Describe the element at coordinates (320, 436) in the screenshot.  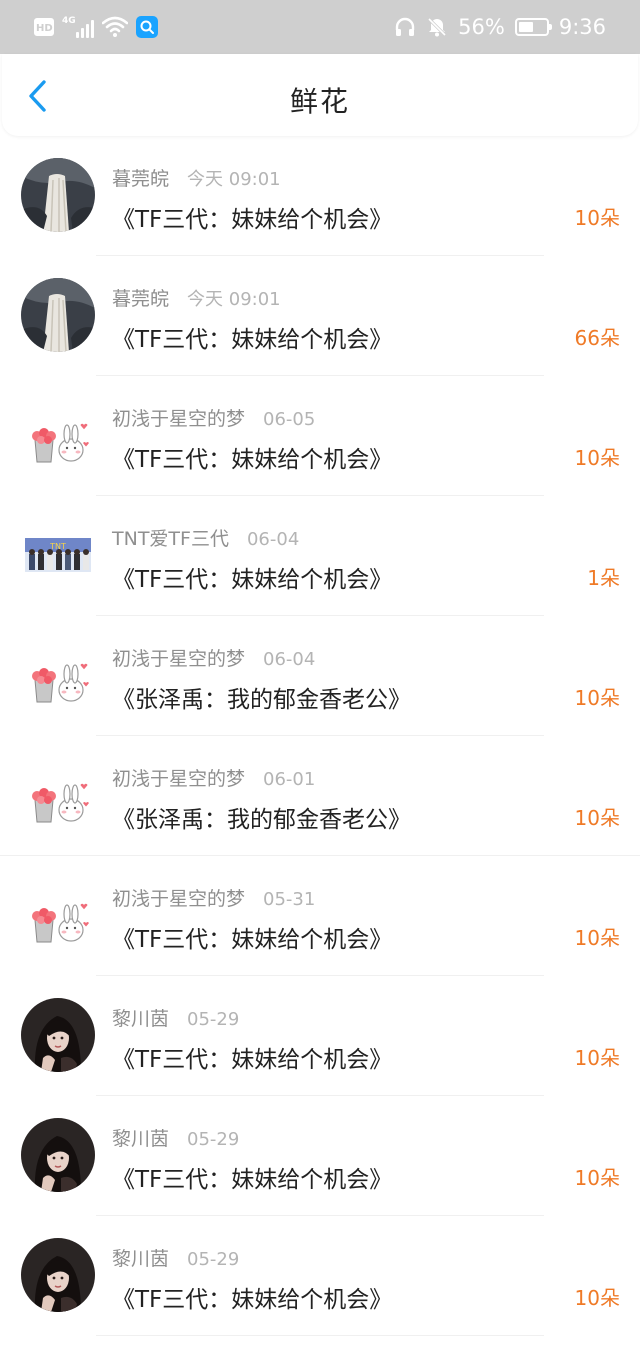
I see `list-item: 初浅于星空的梦 06-05 《TF三代：妹妹给个机会》 10朵` at that location.